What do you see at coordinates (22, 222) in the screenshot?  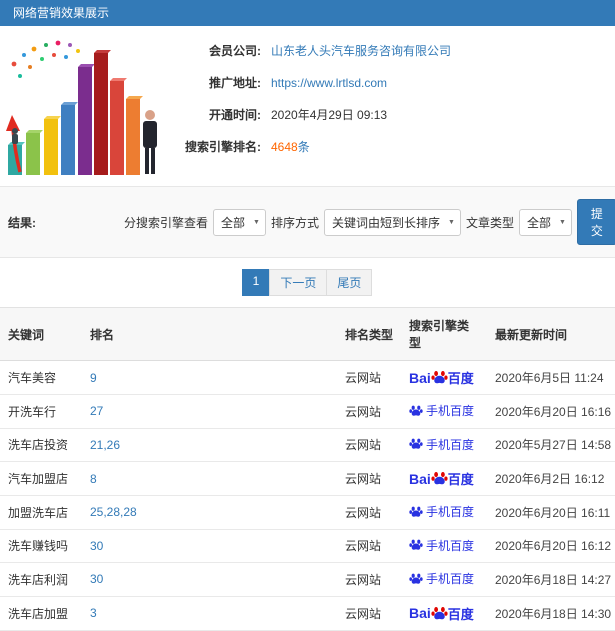 I see `result-label: 结果:` at bounding box center [22, 222].